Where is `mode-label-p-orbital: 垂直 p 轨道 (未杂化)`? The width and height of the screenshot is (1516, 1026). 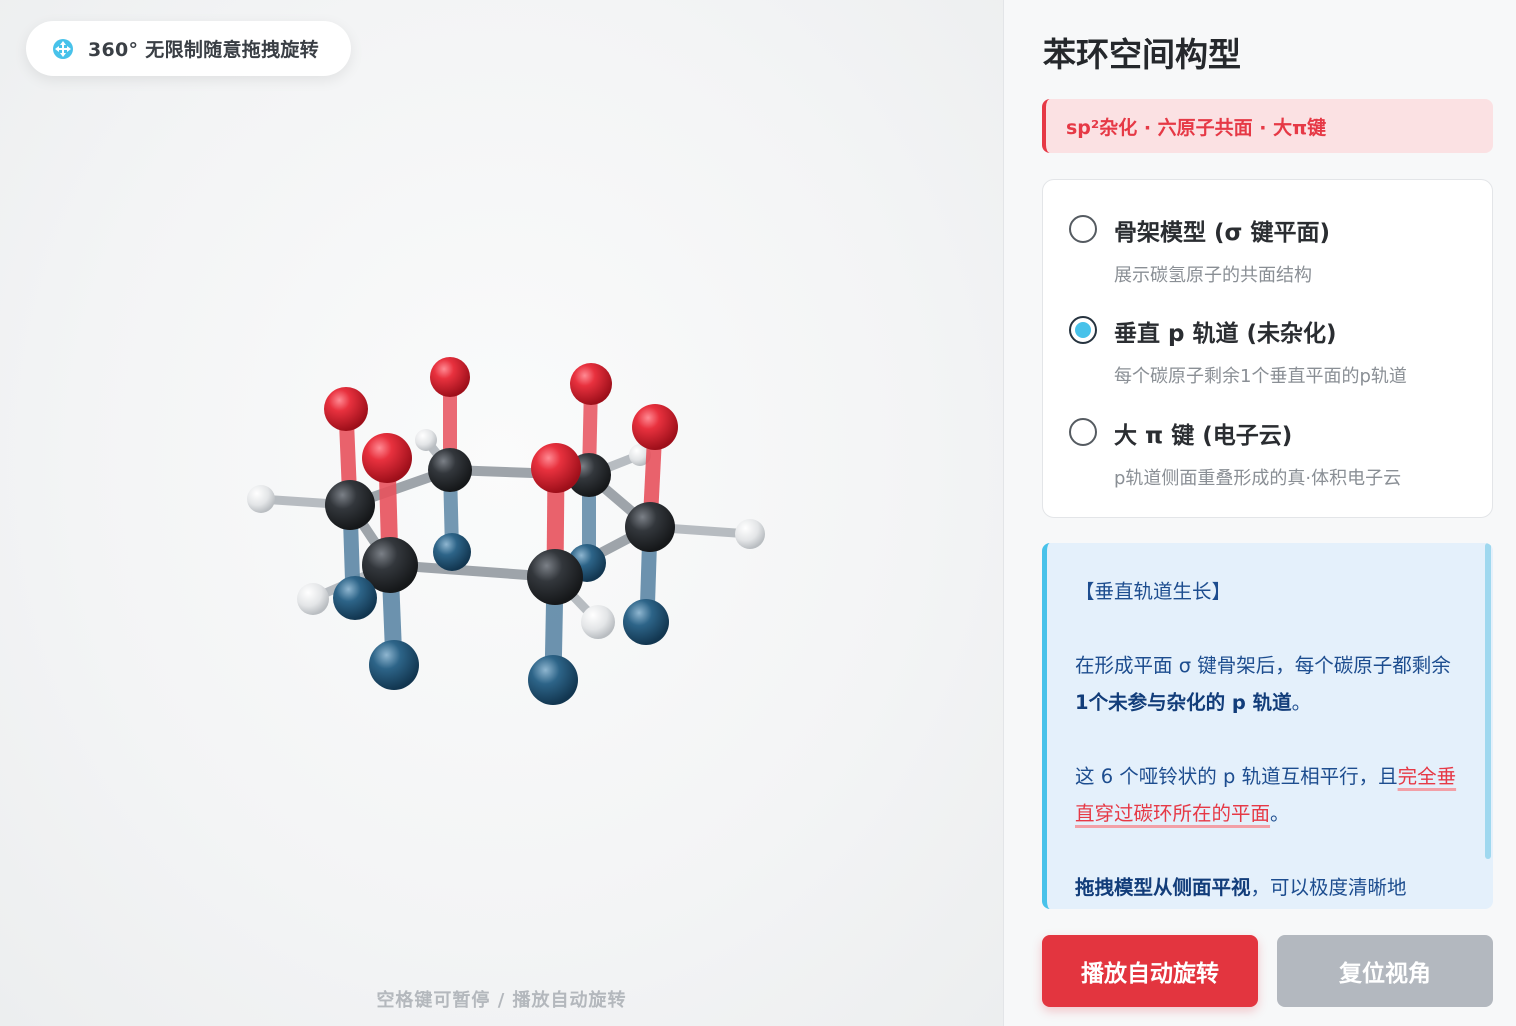
mode-label-p-orbital: 垂直 p 轨道 (未杂化) is located at coordinates (1225, 334).